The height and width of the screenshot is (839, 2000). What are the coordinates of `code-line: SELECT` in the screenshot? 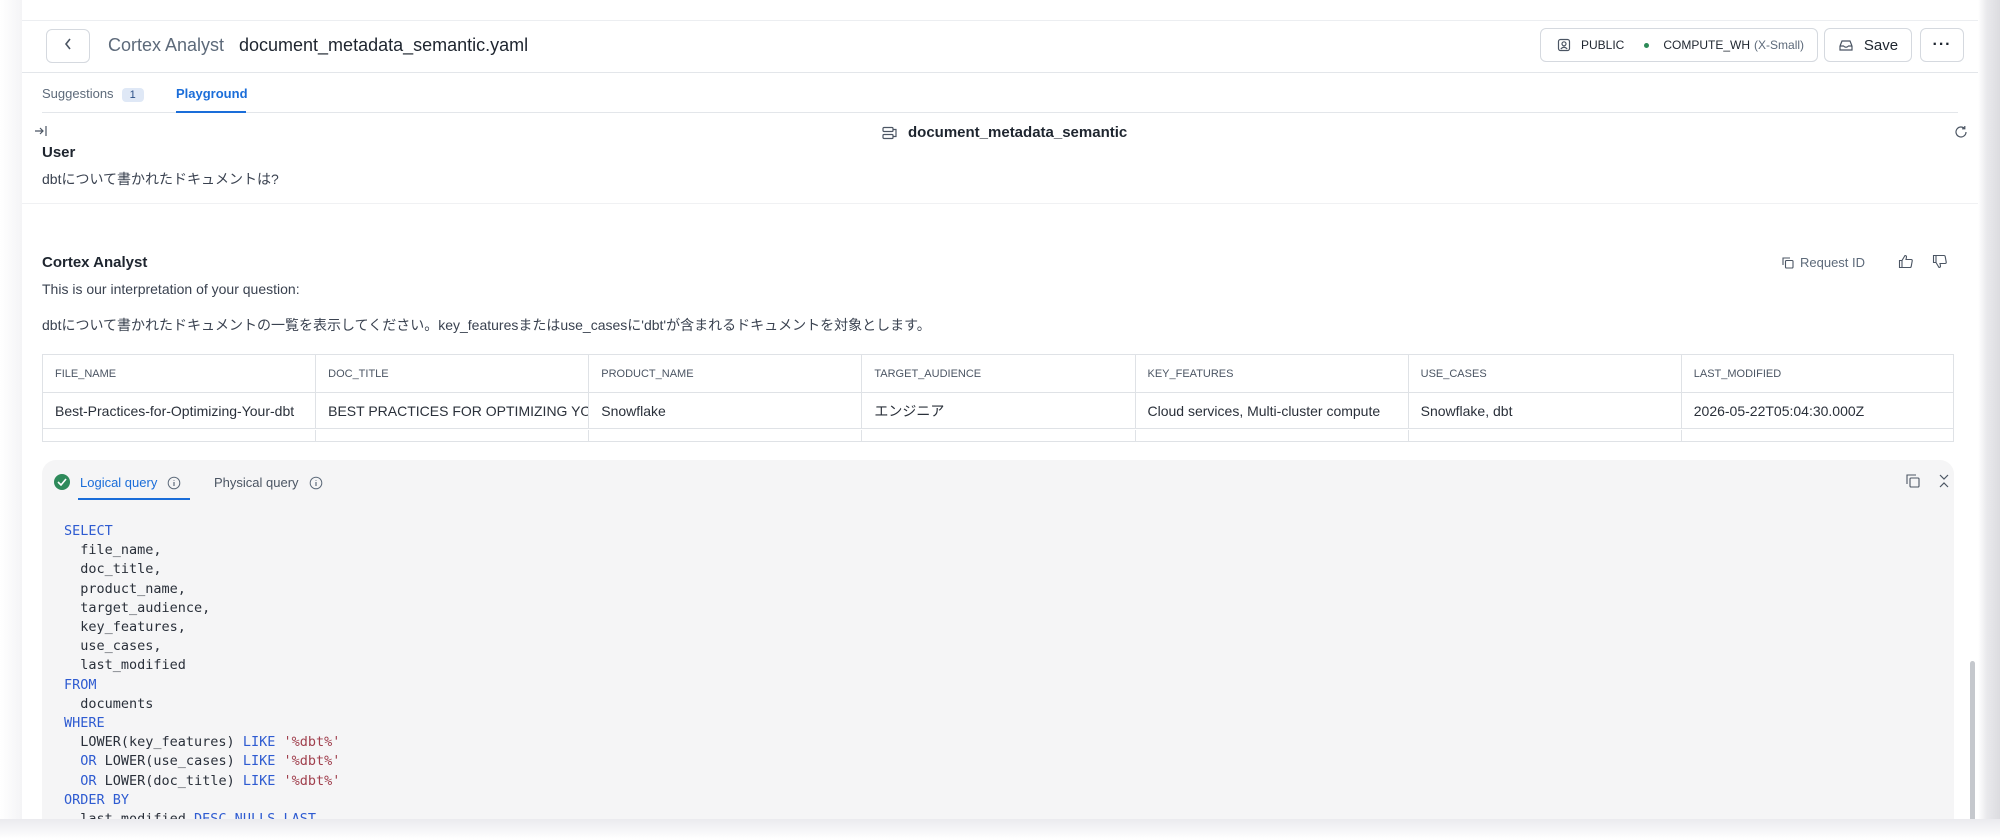 It's located at (202, 531).